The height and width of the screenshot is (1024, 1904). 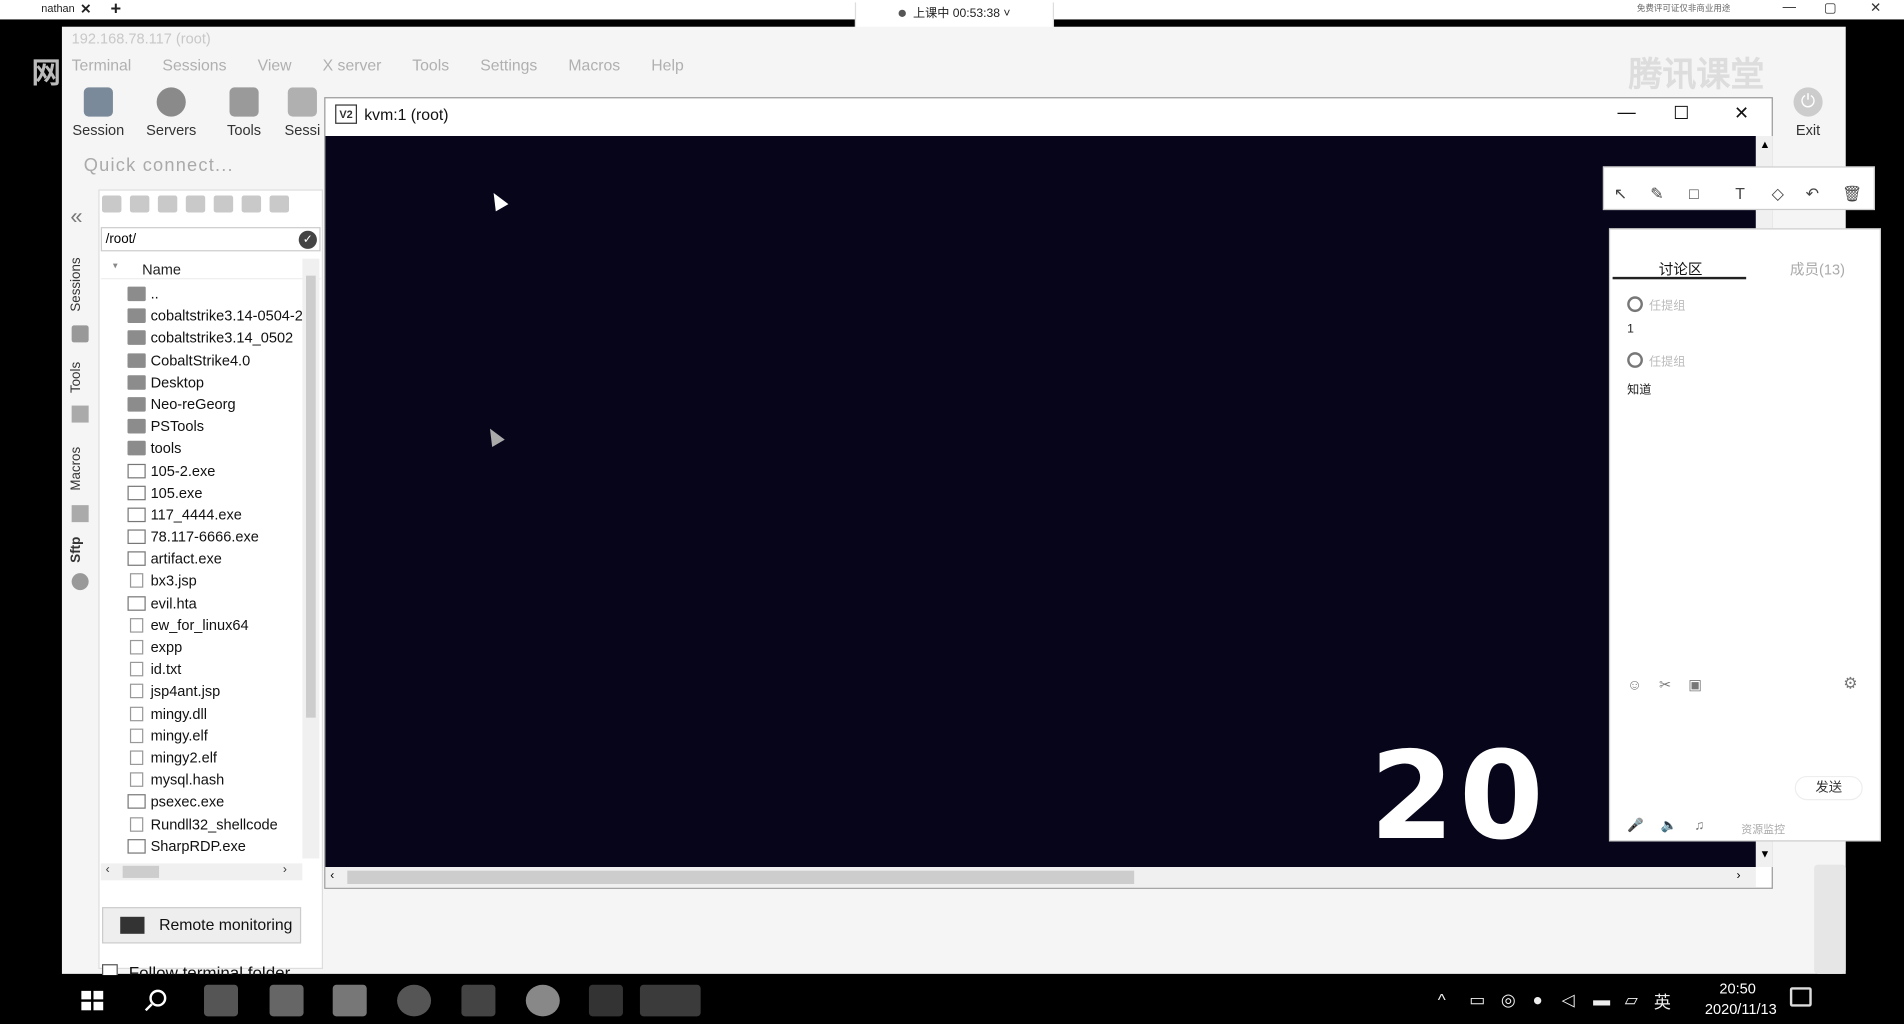 I want to click on file-list-scrollbar, so click(x=311, y=558).